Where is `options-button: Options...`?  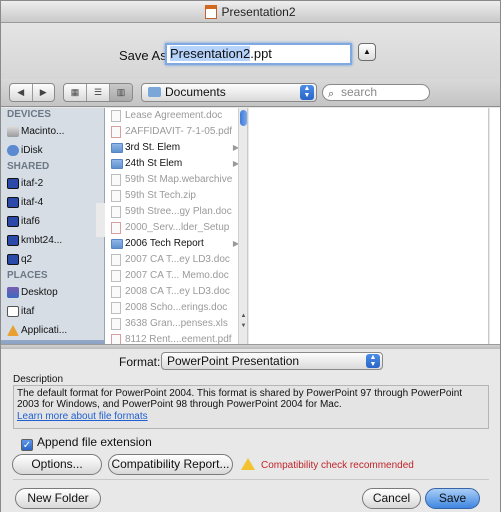 options-button: Options... is located at coordinates (57, 464).